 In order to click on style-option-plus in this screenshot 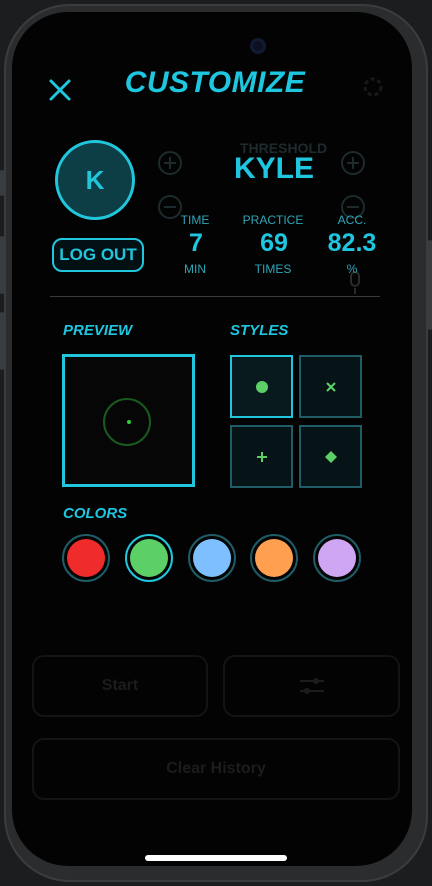, I will do `click(261, 456)`.